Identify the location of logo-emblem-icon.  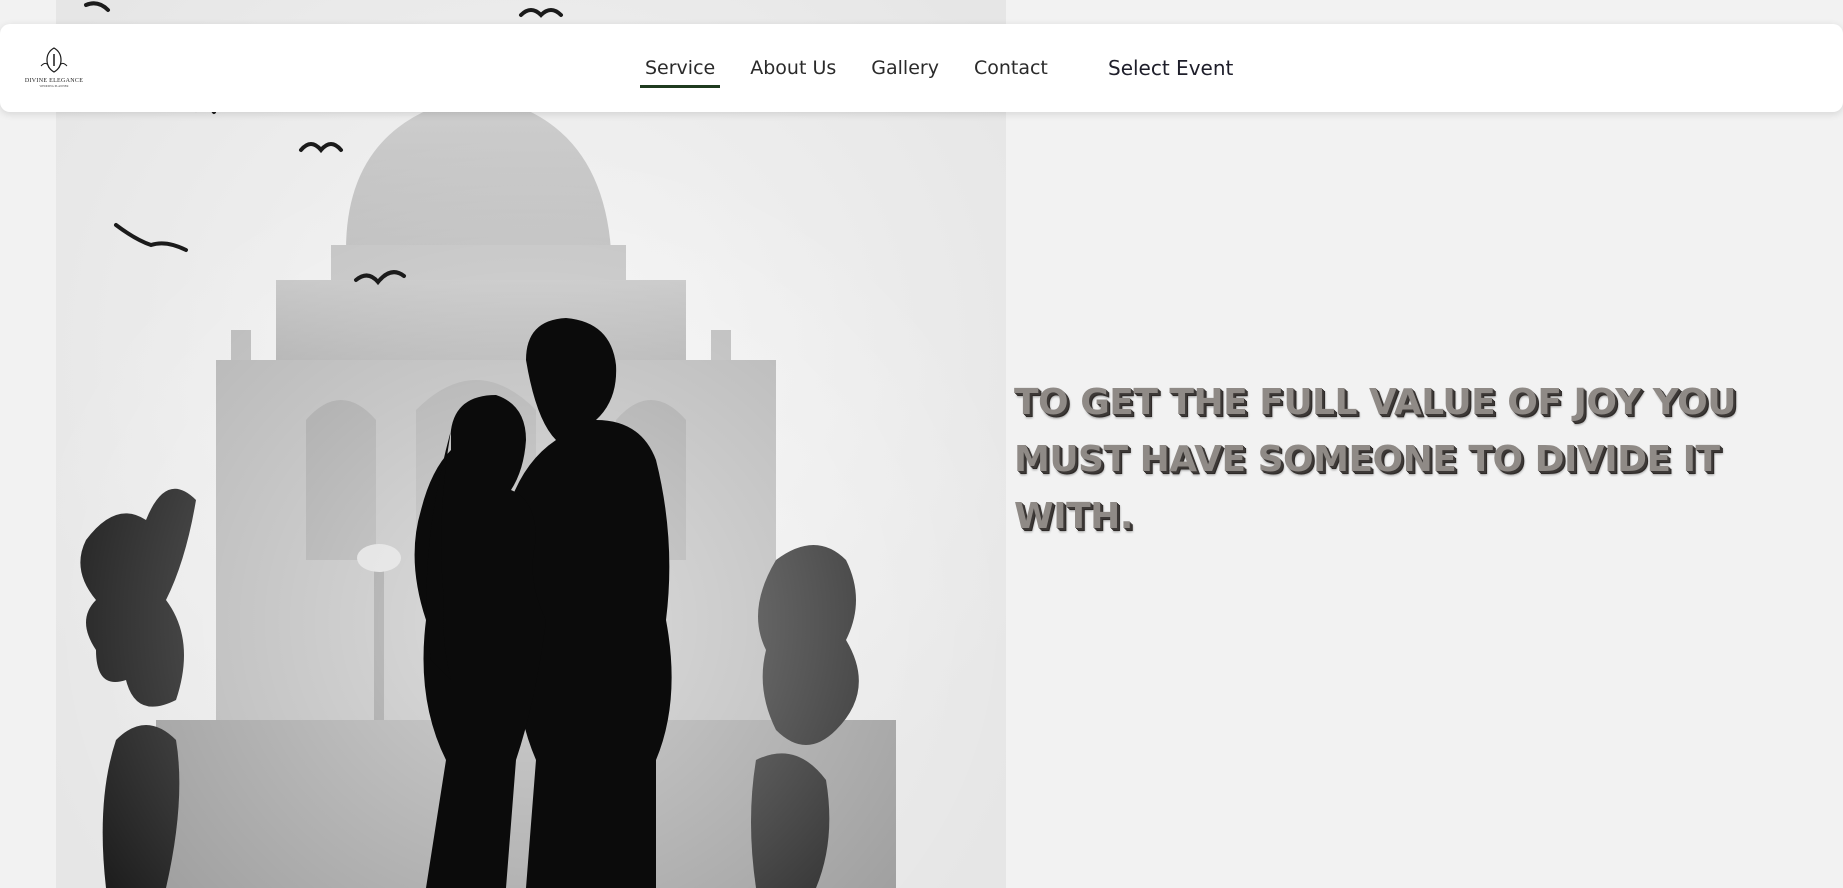
(54, 60).